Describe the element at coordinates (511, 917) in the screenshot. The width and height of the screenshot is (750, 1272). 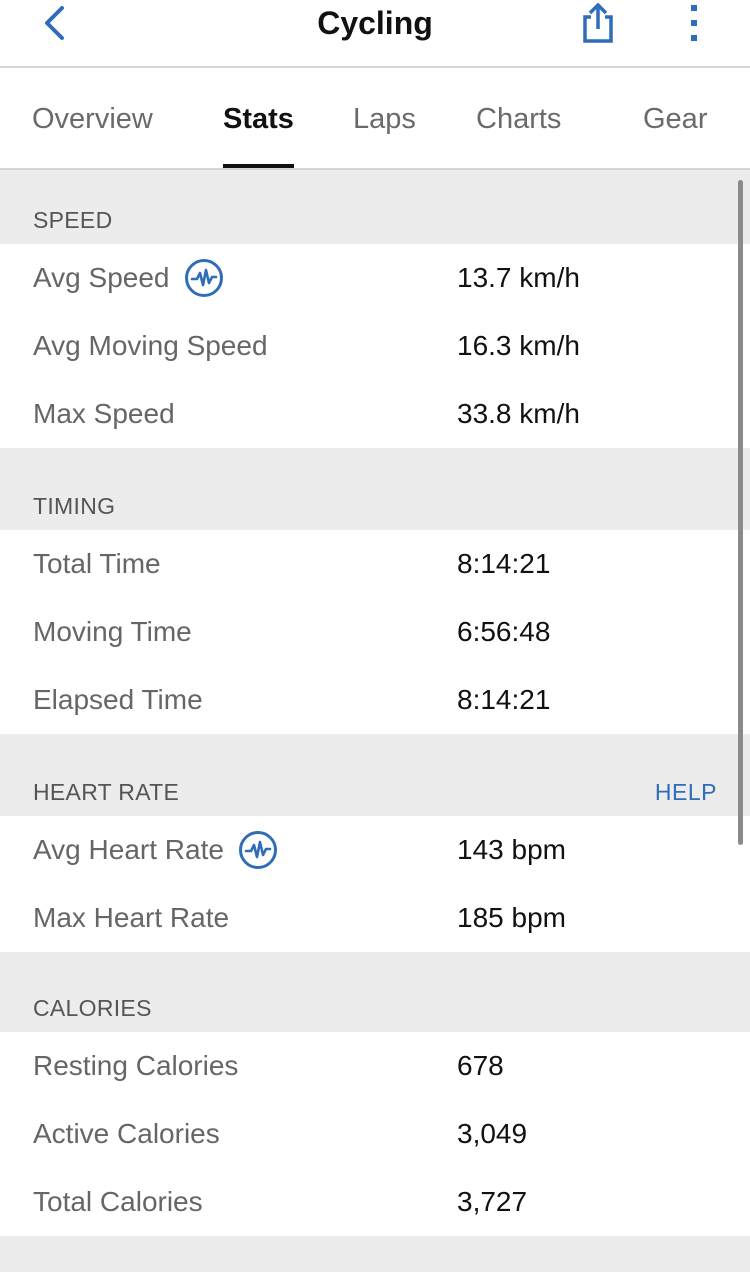
I see `stat-value: 185 bpm` at that location.